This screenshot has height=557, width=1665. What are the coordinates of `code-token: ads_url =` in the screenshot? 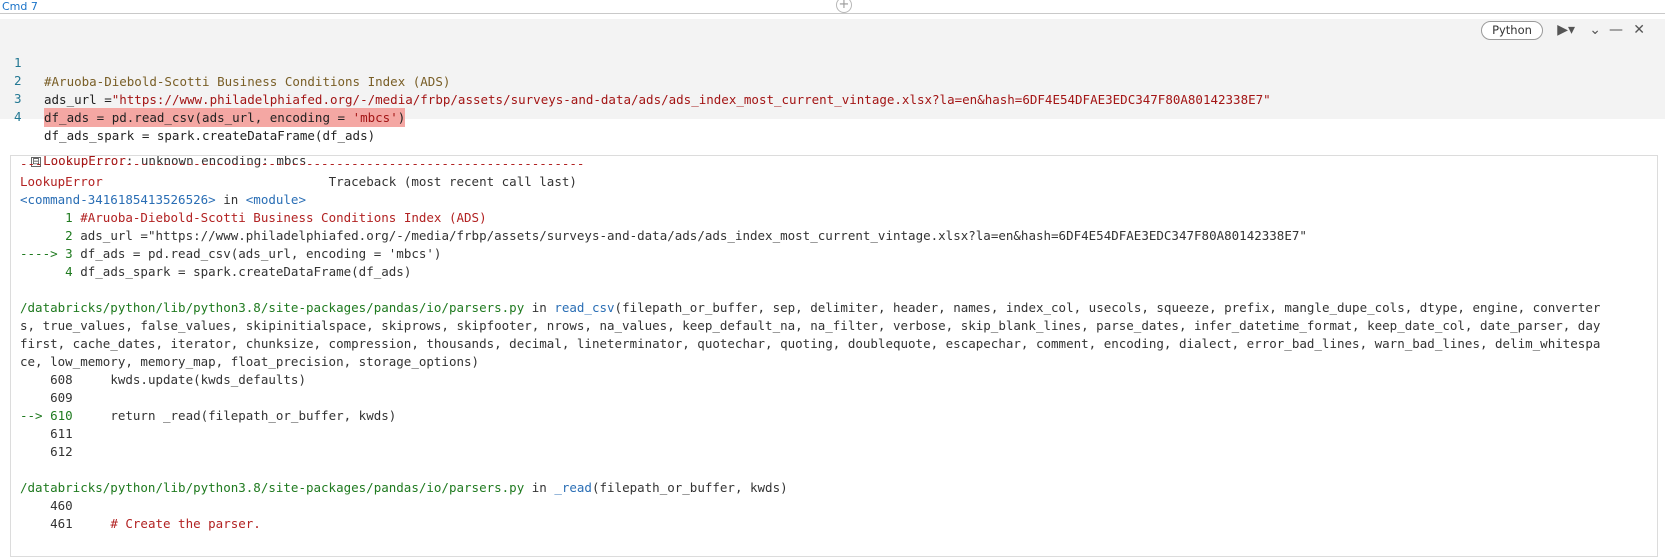 It's located at (78, 99).